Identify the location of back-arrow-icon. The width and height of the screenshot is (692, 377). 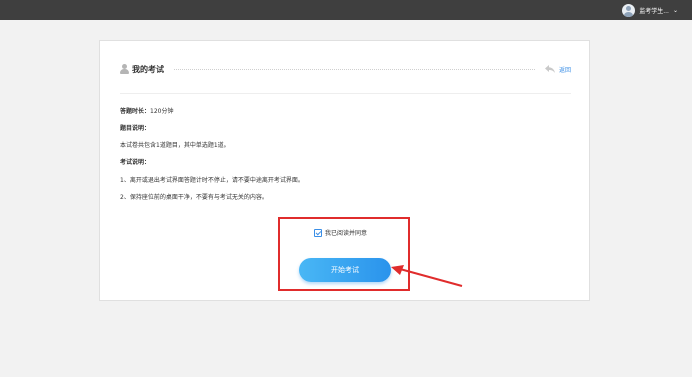
(549, 69).